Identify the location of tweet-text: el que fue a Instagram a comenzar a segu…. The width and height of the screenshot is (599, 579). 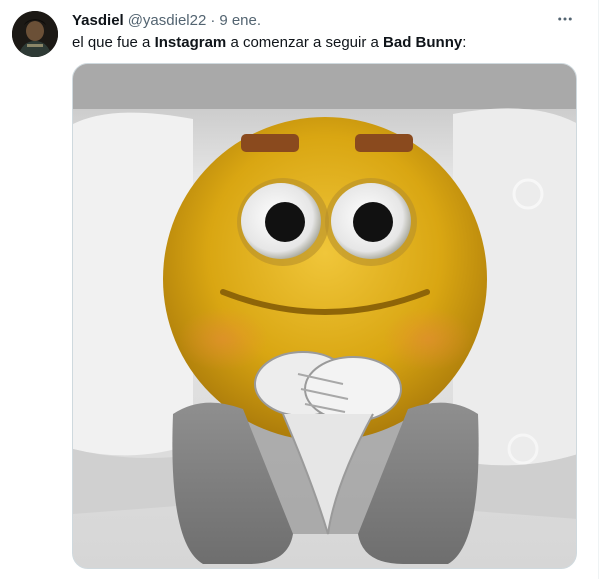
(322, 43).